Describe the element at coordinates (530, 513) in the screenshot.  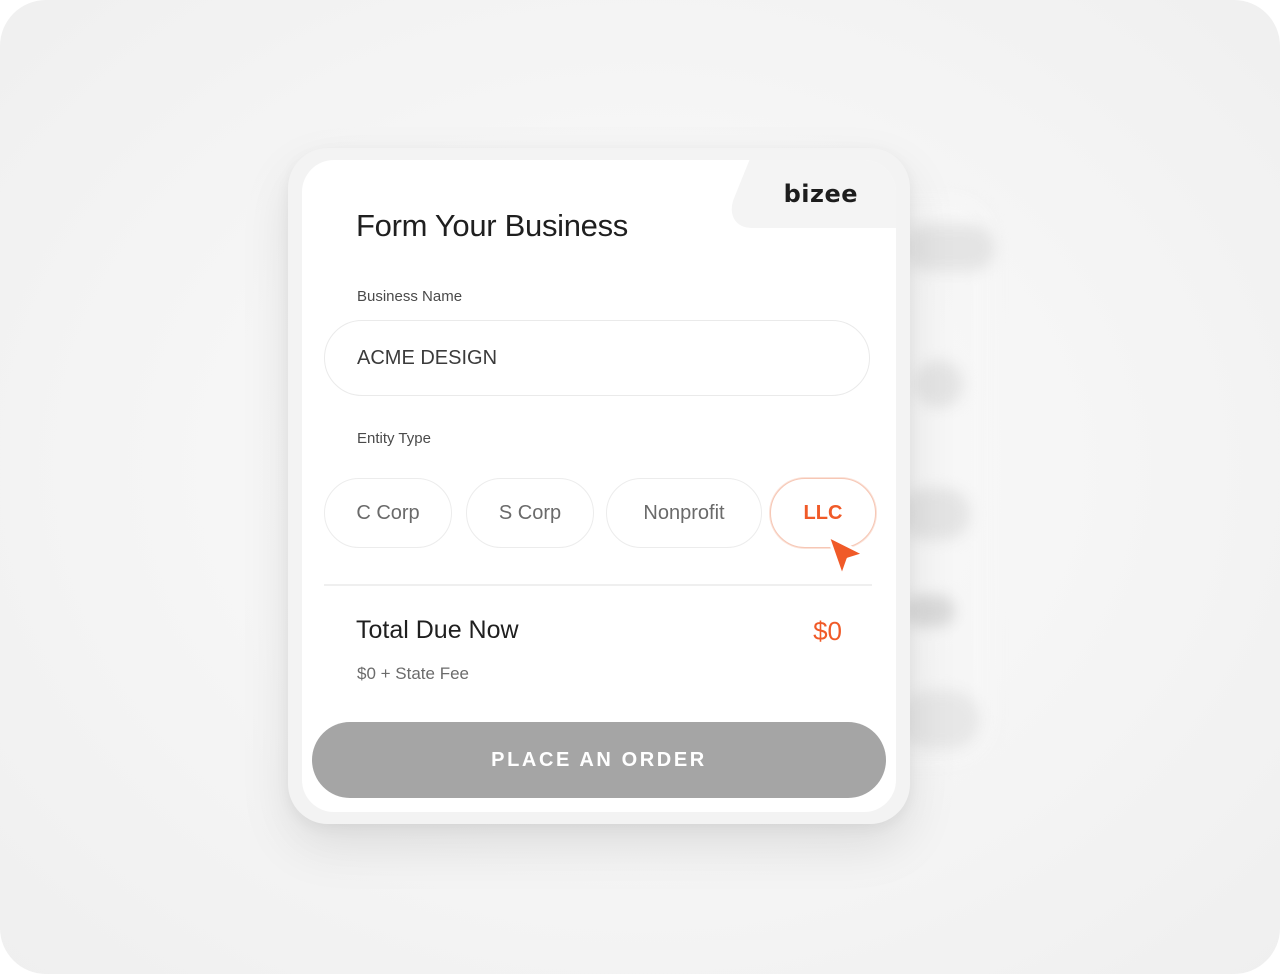
I see `entity-option-s-corp: S Corp` at that location.